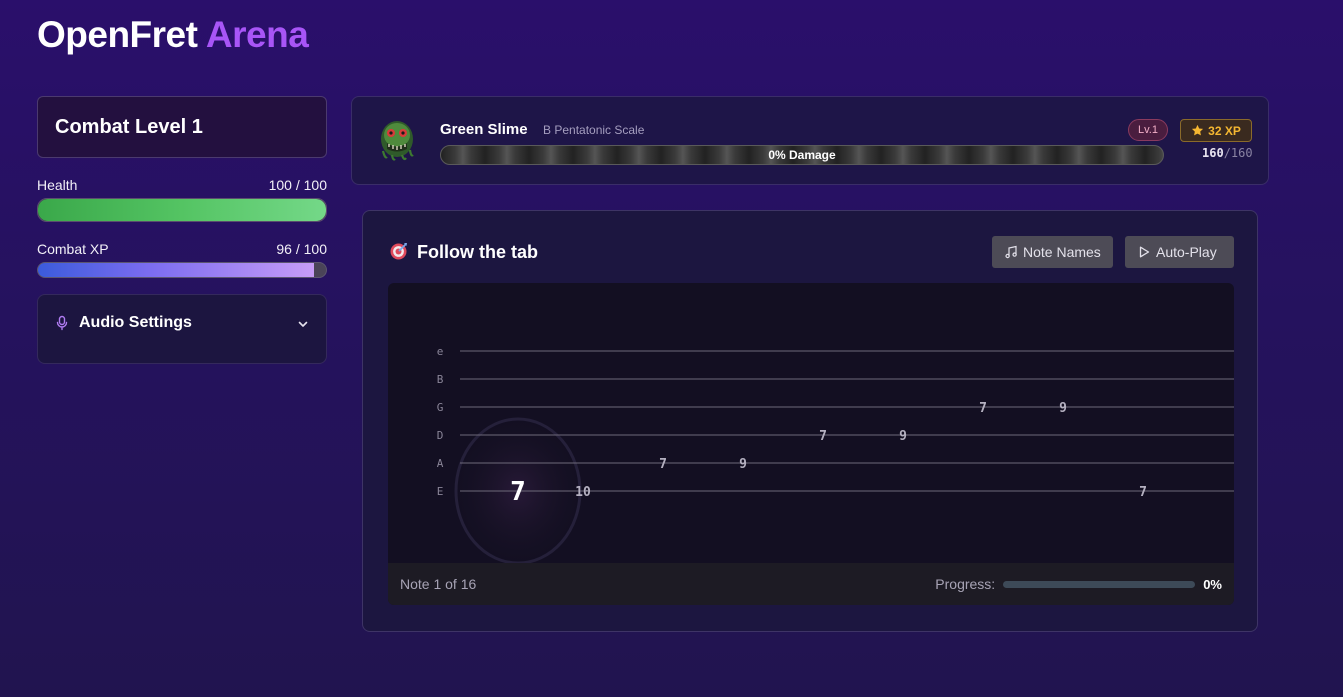  What do you see at coordinates (176, 270) in the screenshot?
I see `xp-bar-fill` at bounding box center [176, 270].